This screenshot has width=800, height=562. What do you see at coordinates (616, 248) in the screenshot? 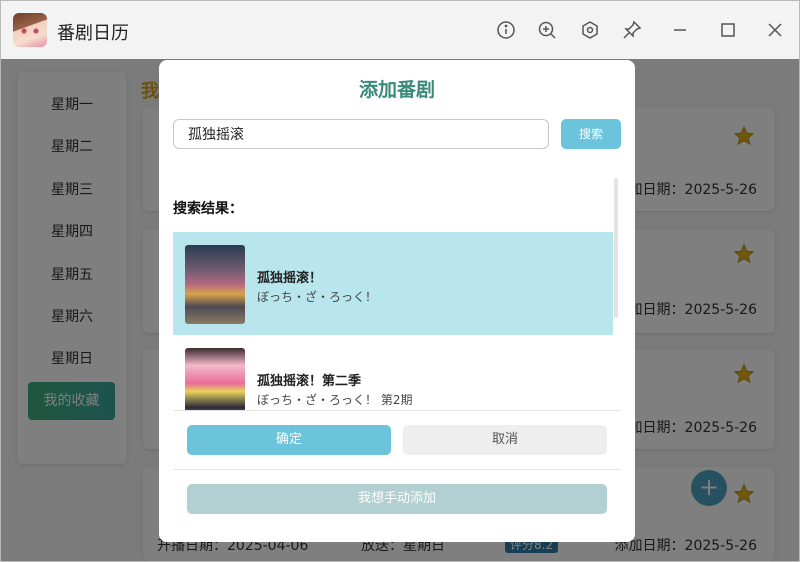
I see `scrollbar` at bounding box center [616, 248].